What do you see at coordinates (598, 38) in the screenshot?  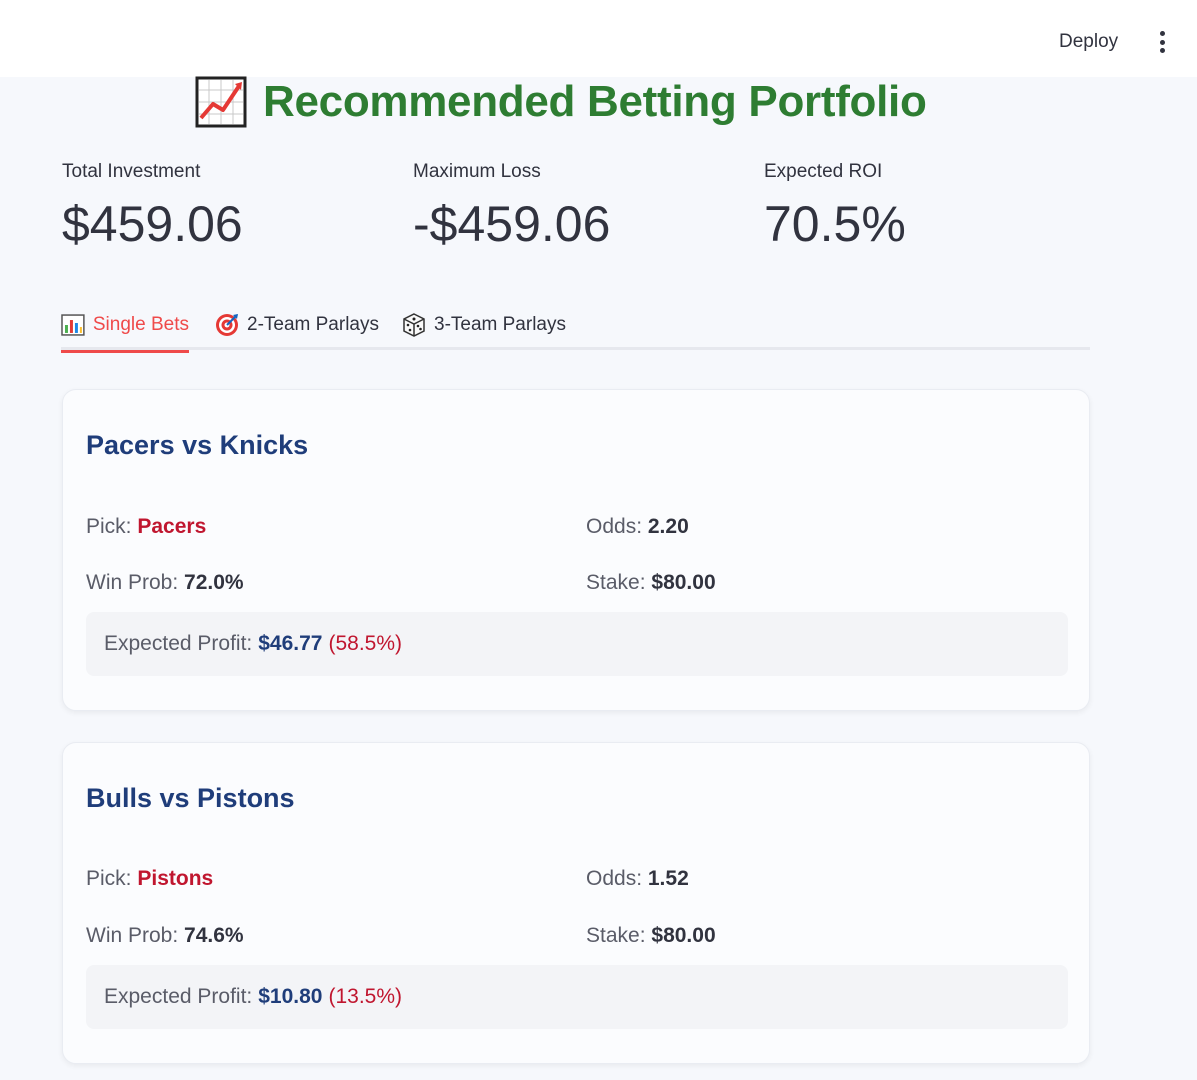 I see `top-bar: Deploy` at bounding box center [598, 38].